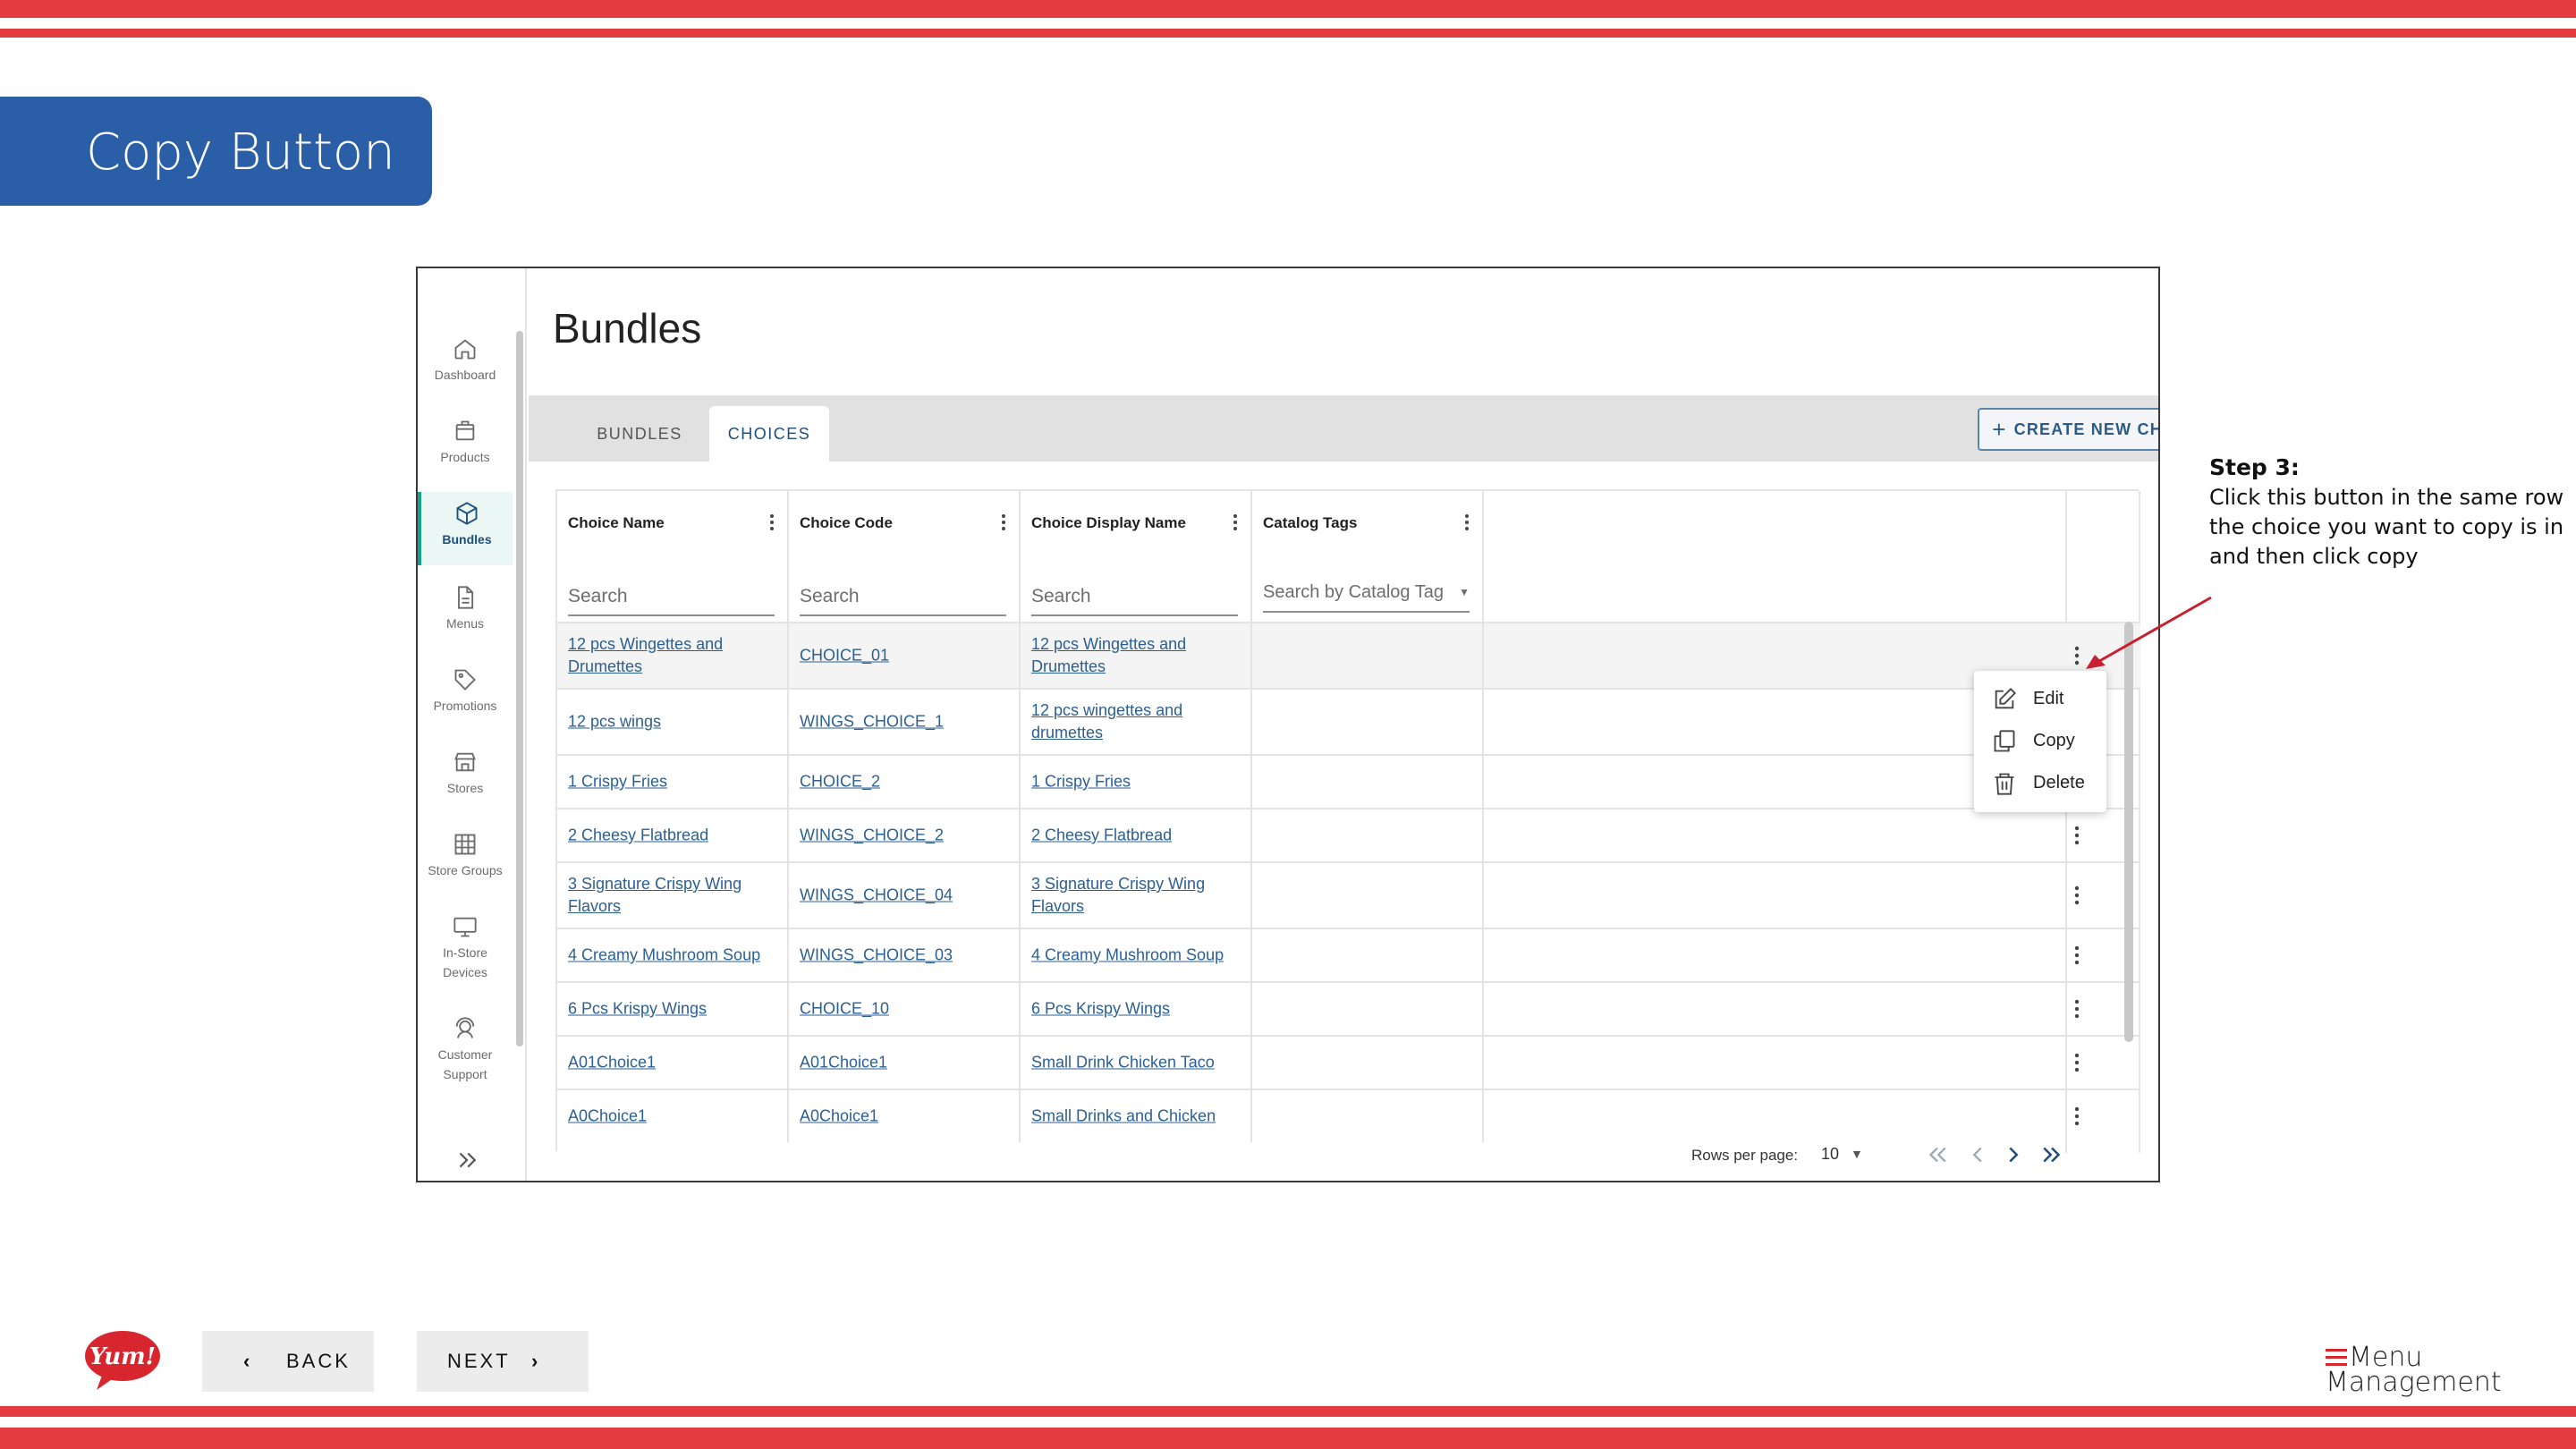 The image size is (2576, 1449). I want to click on table-cell-link: Small Drinks and Chicken, so click(1136, 1117).